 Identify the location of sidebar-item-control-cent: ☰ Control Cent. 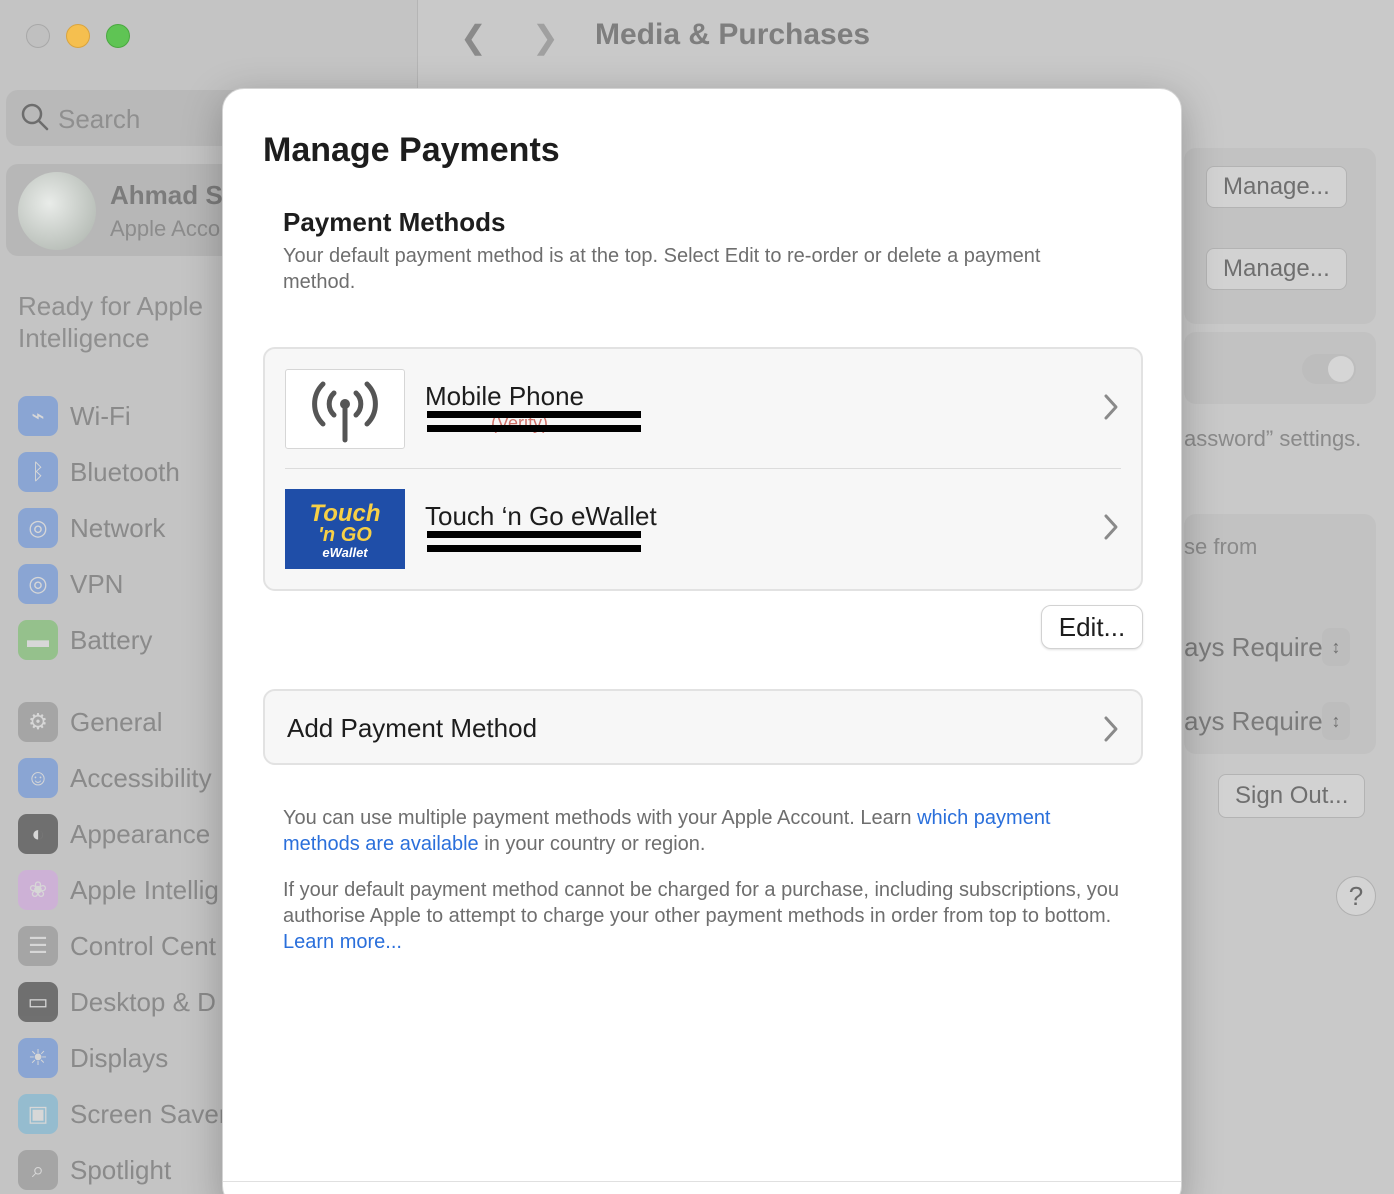
(117, 946).